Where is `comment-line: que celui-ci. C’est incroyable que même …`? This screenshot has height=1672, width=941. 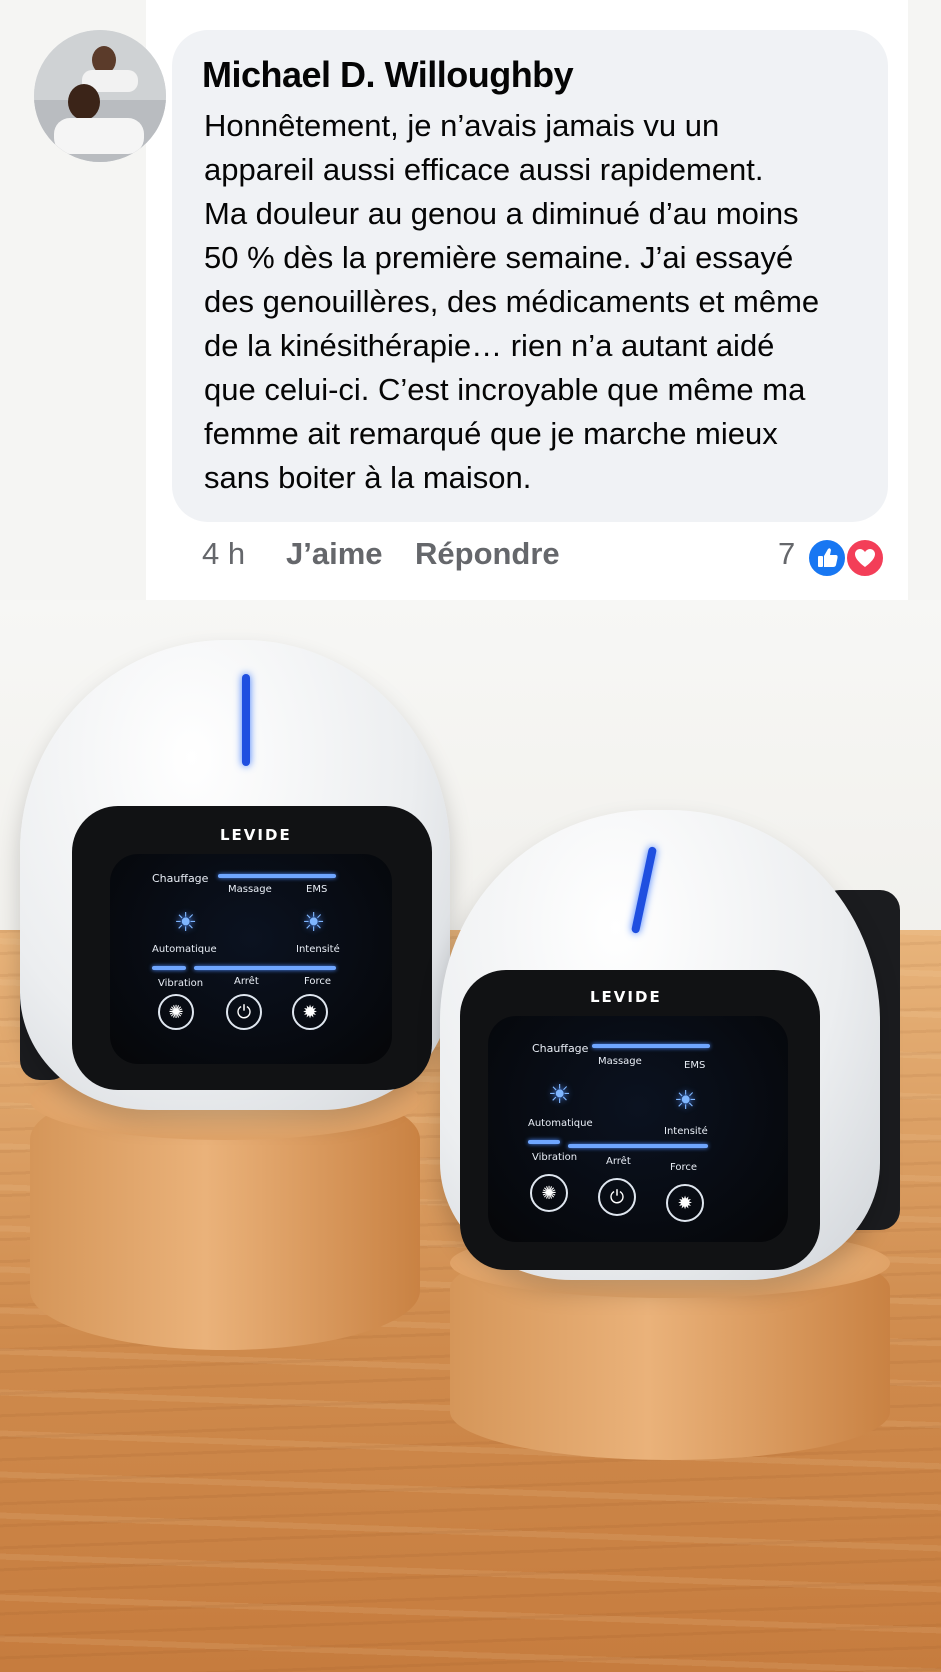 comment-line: que celui-ci. C’est incroyable que même … is located at coordinates (505, 389).